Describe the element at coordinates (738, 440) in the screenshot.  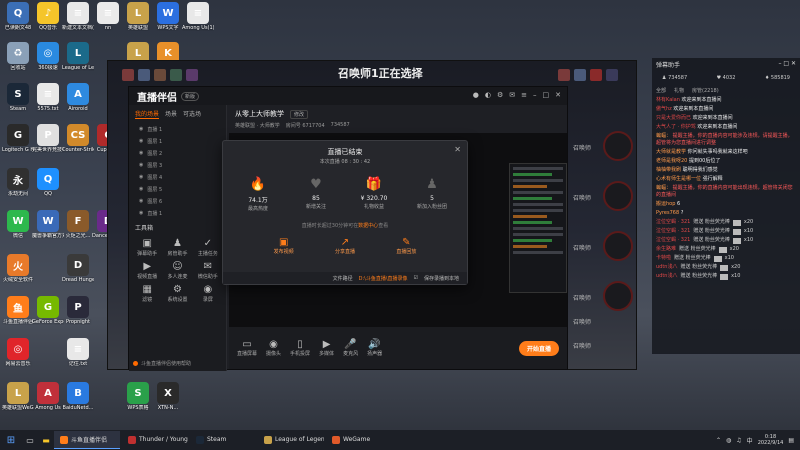
I see `volume-icon: ♫` at that location.